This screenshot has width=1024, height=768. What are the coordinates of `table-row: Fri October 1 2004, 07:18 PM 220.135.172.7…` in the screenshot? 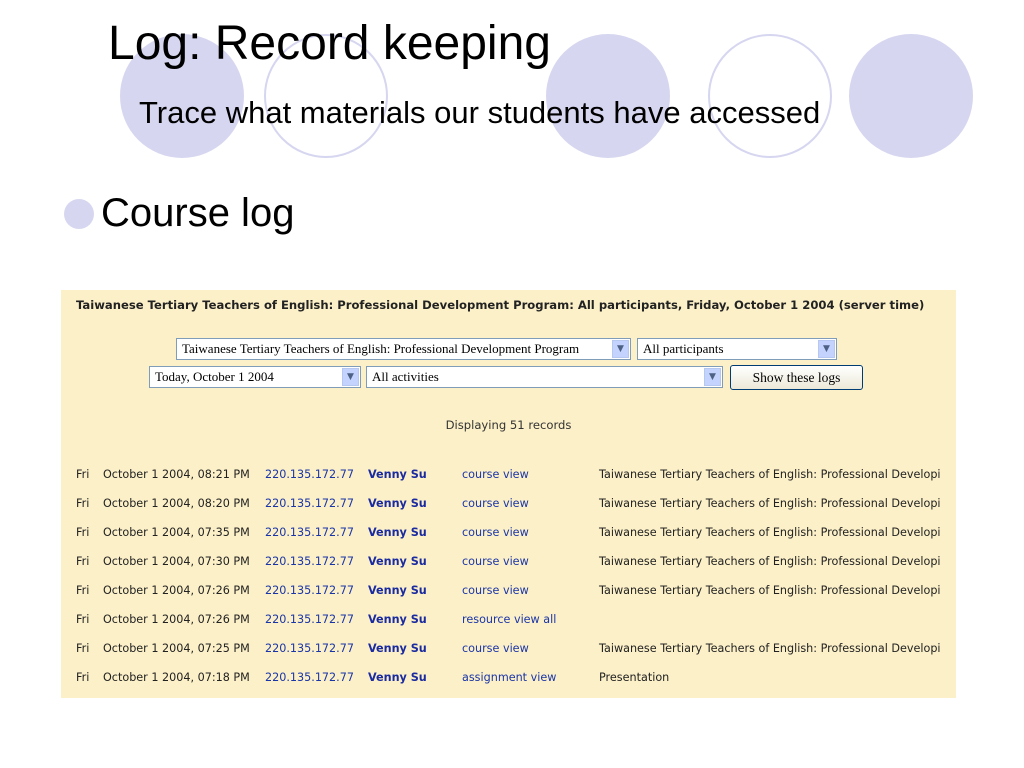 It's located at (508, 677).